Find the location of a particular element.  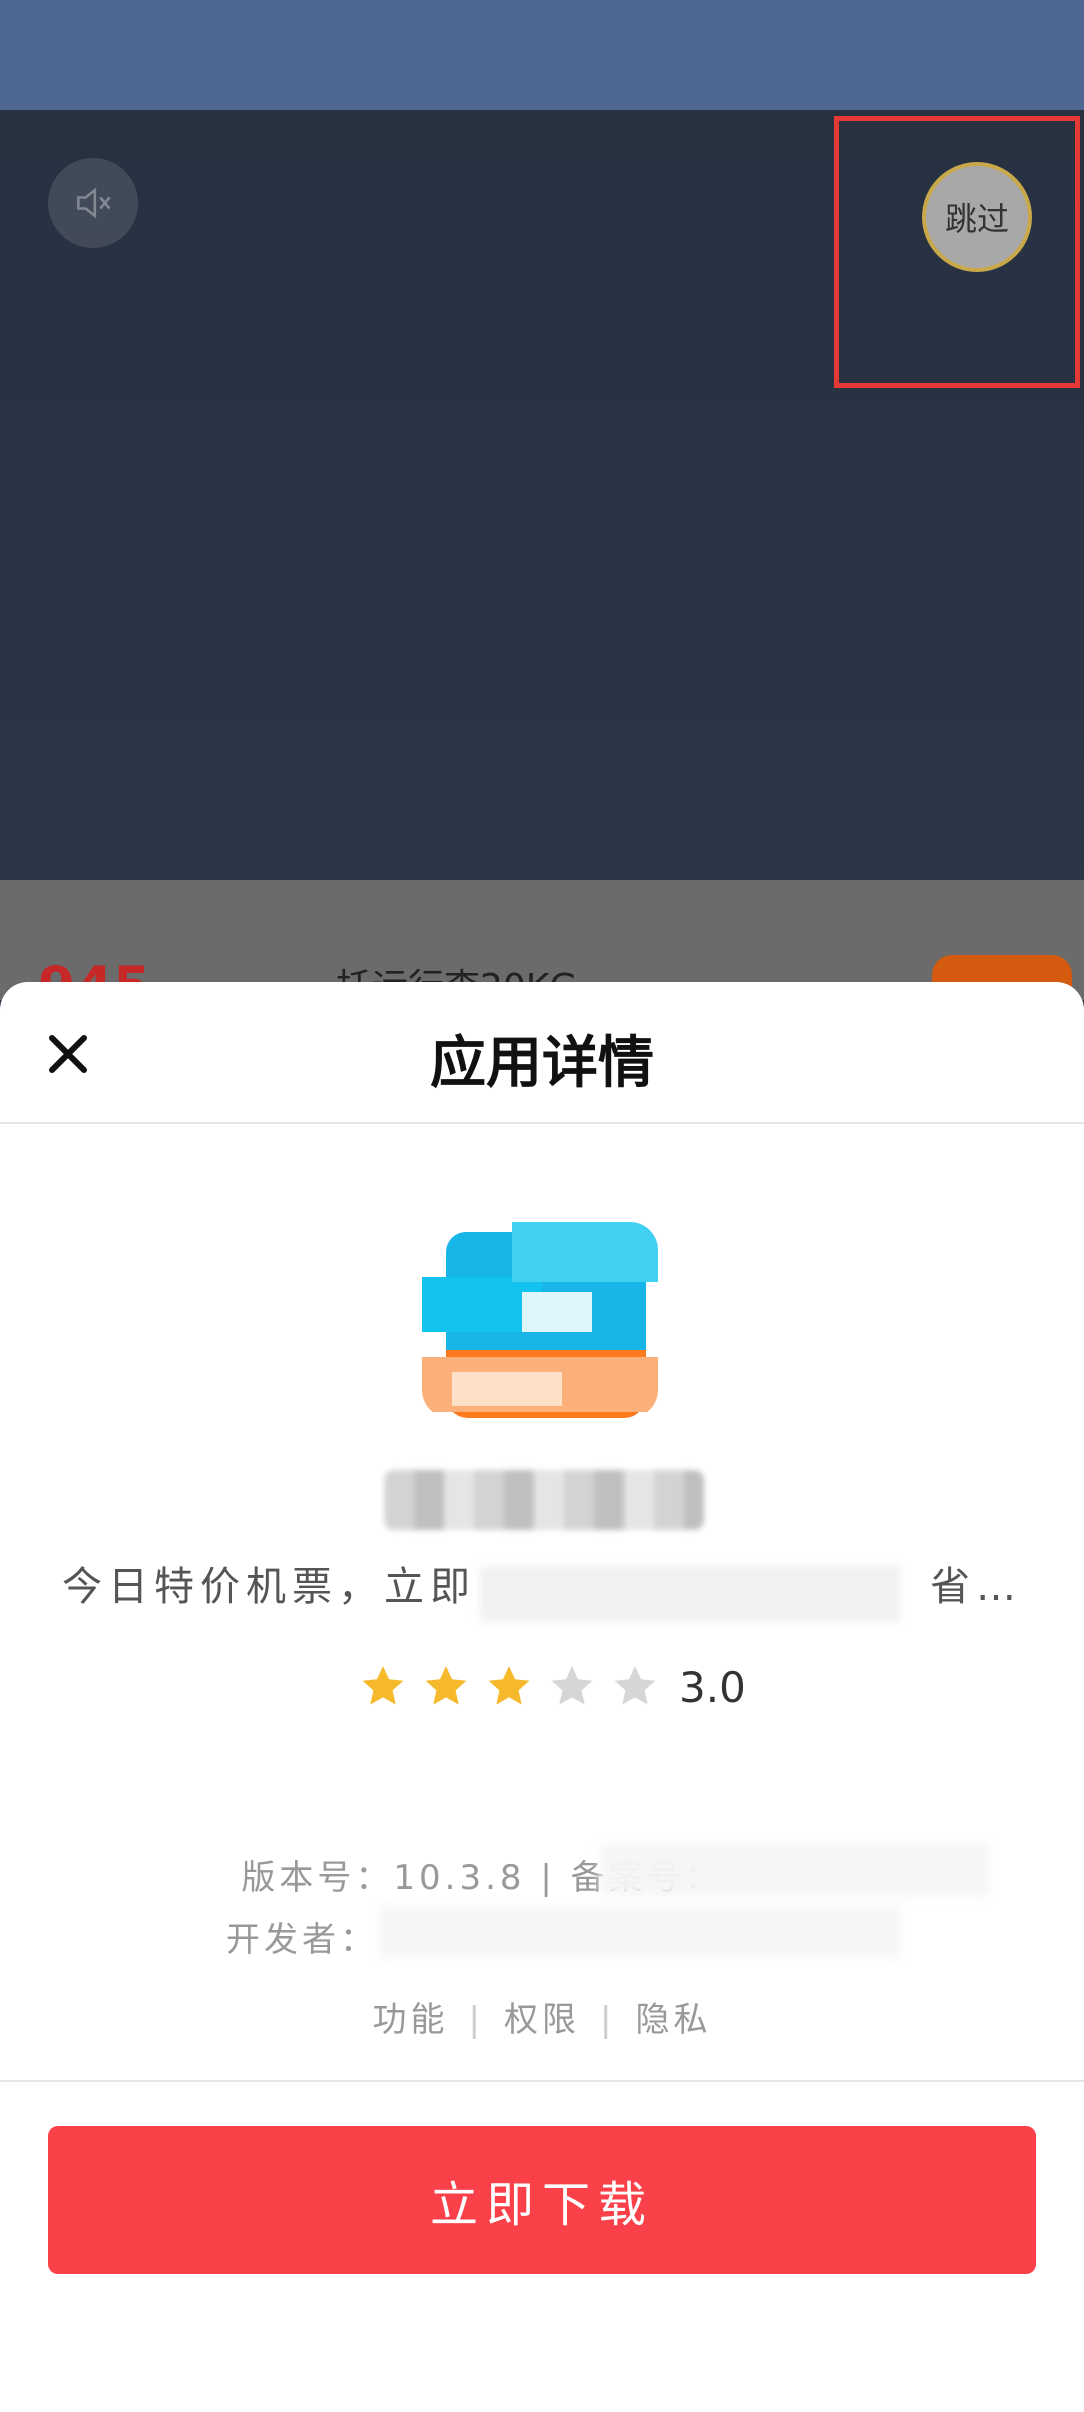

sheet-title: 应用详情 is located at coordinates (542, 1063).